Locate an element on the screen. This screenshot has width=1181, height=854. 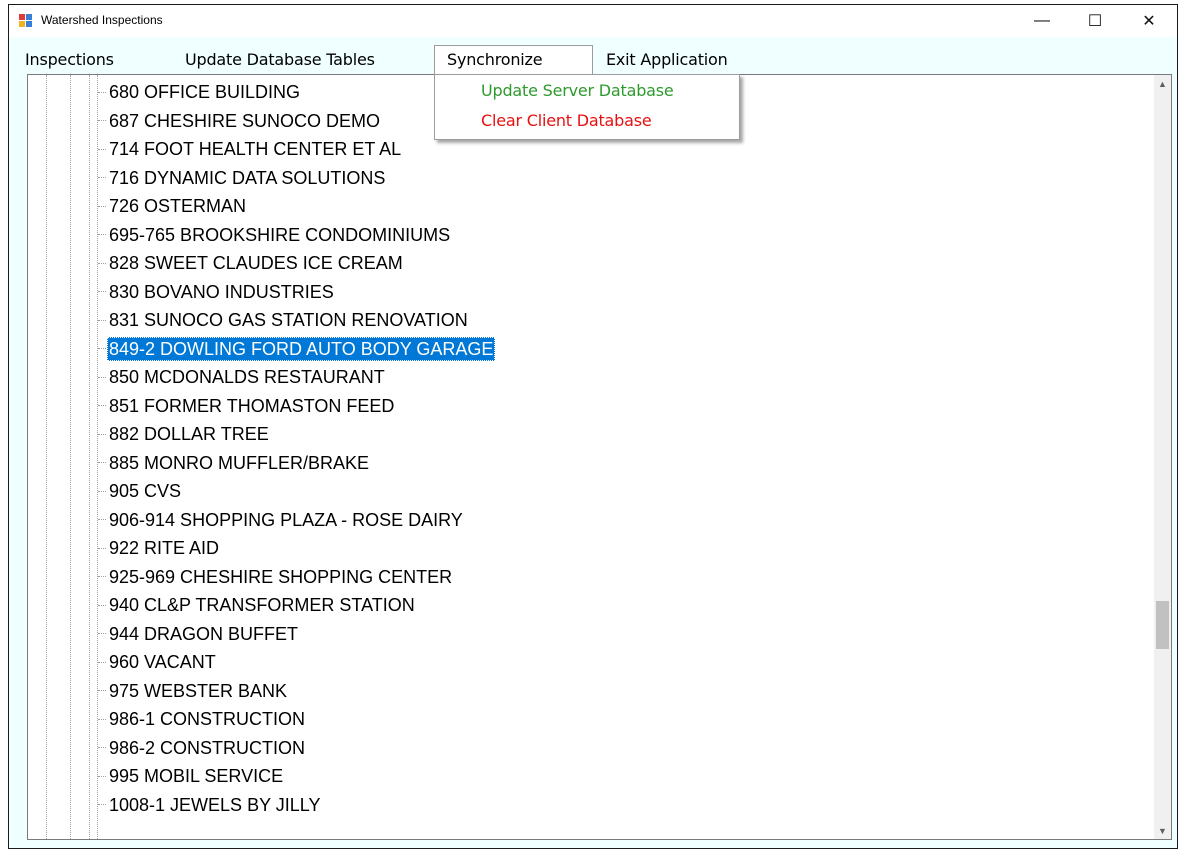
tree-node: 922 RITE AID is located at coordinates (159, 548).